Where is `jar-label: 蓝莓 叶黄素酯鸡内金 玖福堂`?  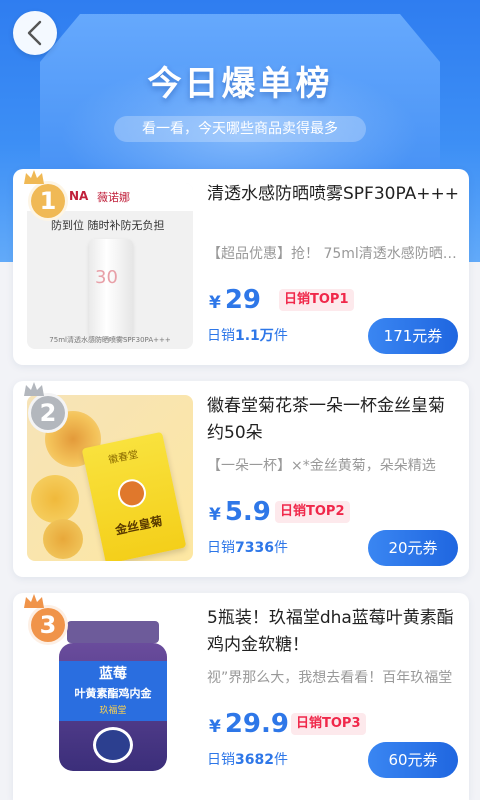 jar-label: 蓝莓 叶黄素酯鸡内金 玖福堂 is located at coordinates (113, 691).